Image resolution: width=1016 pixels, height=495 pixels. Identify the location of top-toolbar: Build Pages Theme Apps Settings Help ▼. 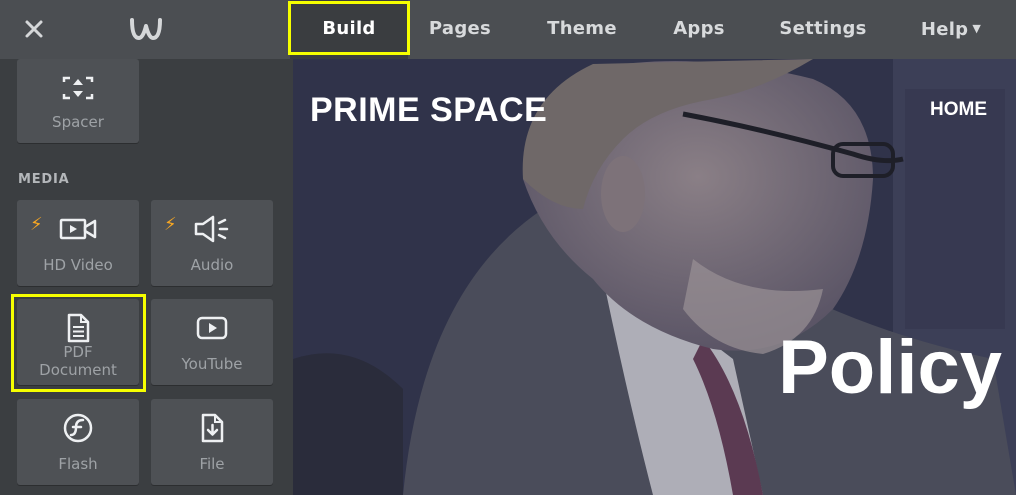
(508, 29).